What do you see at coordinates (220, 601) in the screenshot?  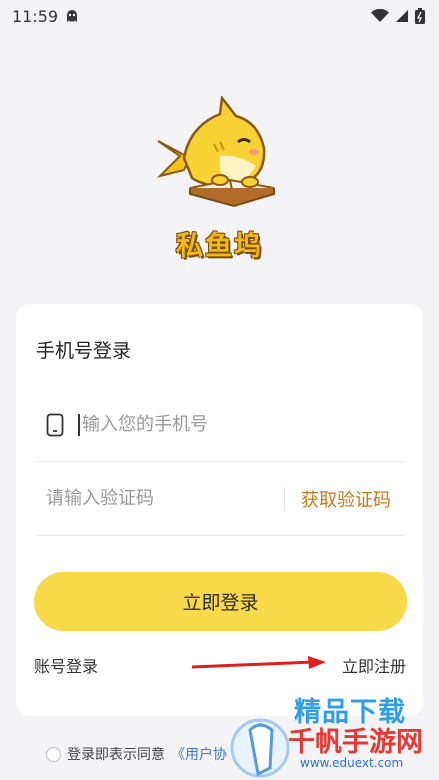 I see `login-button: 立即登录` at bounding box center [220, 601].